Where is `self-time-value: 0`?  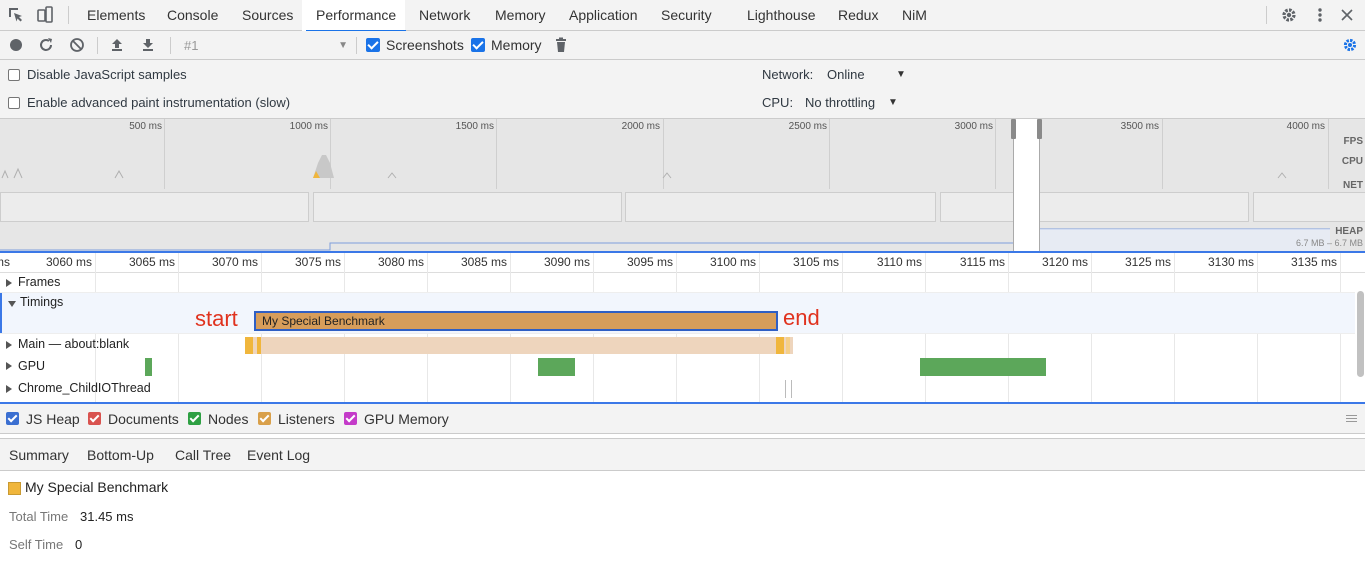 self-time-value: 0 is located at coordinates (79, 544).